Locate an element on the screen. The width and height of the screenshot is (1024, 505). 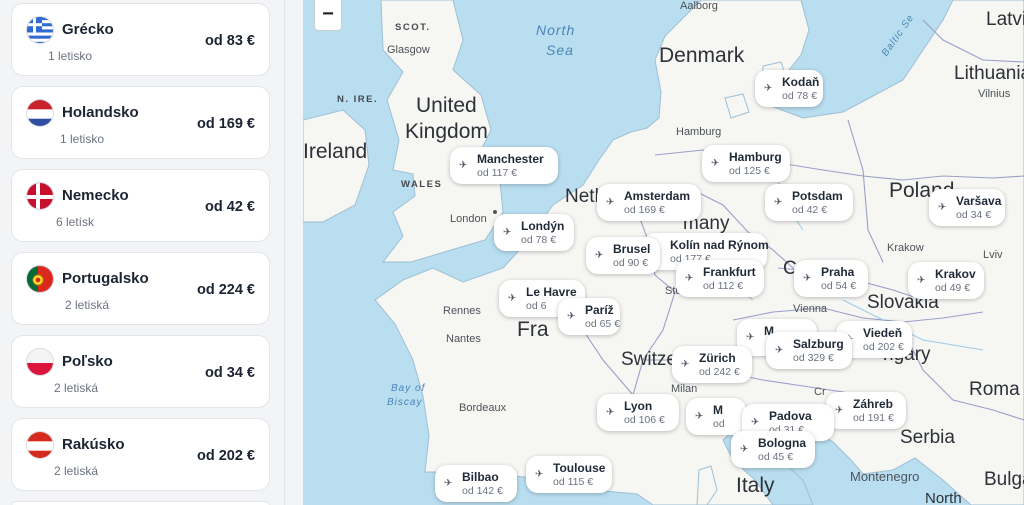
airport-name: Praha is located at coordinates (838, 272).